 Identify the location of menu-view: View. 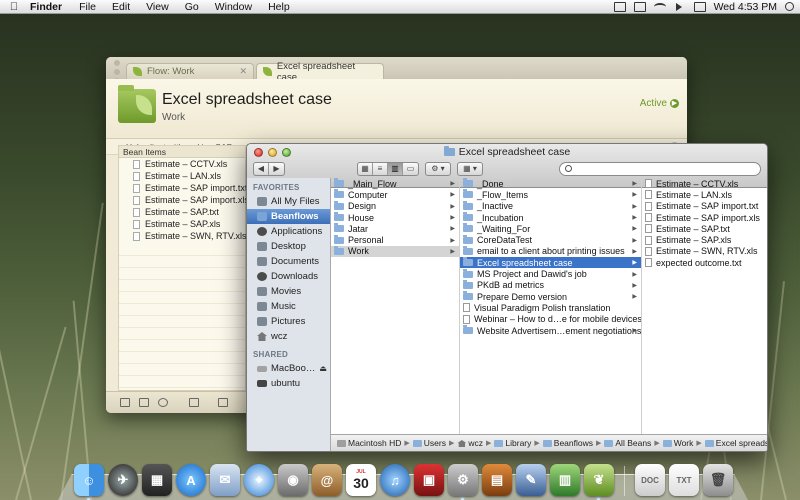
(157, 7).